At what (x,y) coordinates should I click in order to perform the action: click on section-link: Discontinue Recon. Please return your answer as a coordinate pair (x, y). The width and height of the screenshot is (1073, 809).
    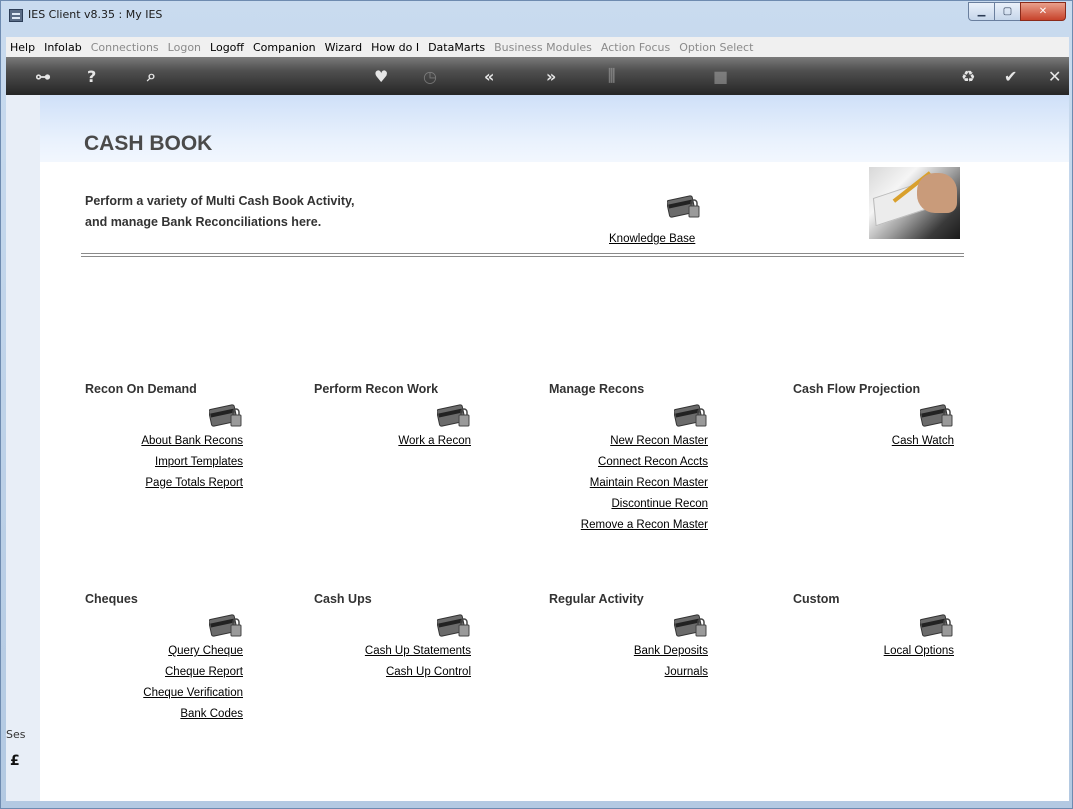
    Looking at the image, I should click on (659, 504).